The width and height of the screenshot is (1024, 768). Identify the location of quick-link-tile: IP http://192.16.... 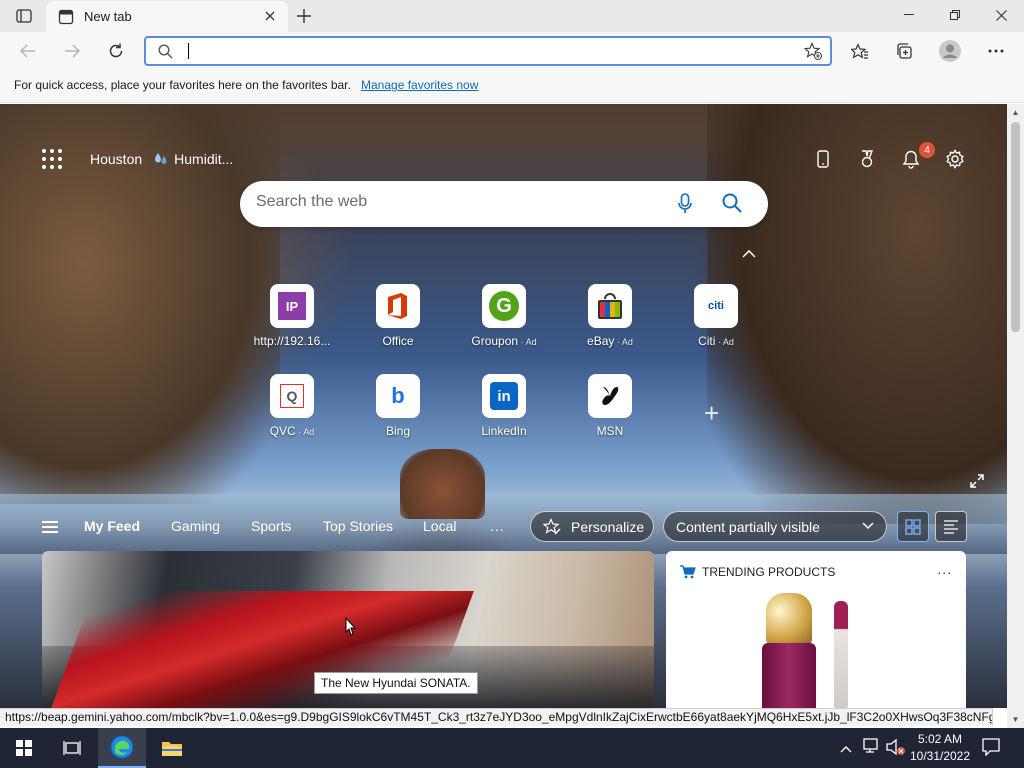
(292, 316).